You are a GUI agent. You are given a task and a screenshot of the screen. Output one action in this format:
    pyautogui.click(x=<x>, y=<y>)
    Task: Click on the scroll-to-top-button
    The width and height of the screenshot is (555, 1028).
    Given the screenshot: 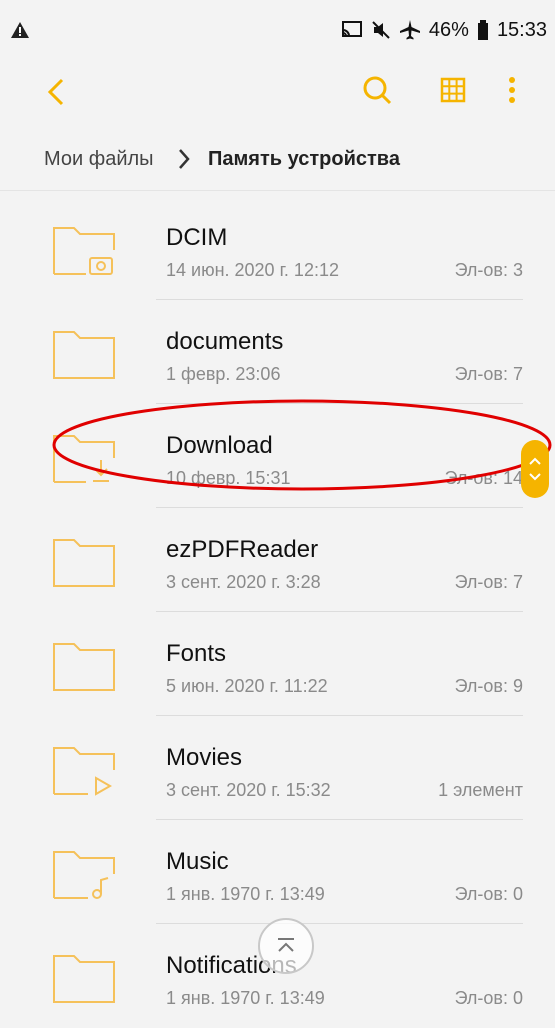 What is the action you would take?
    pyautogui.click(x=286, y=946)
    